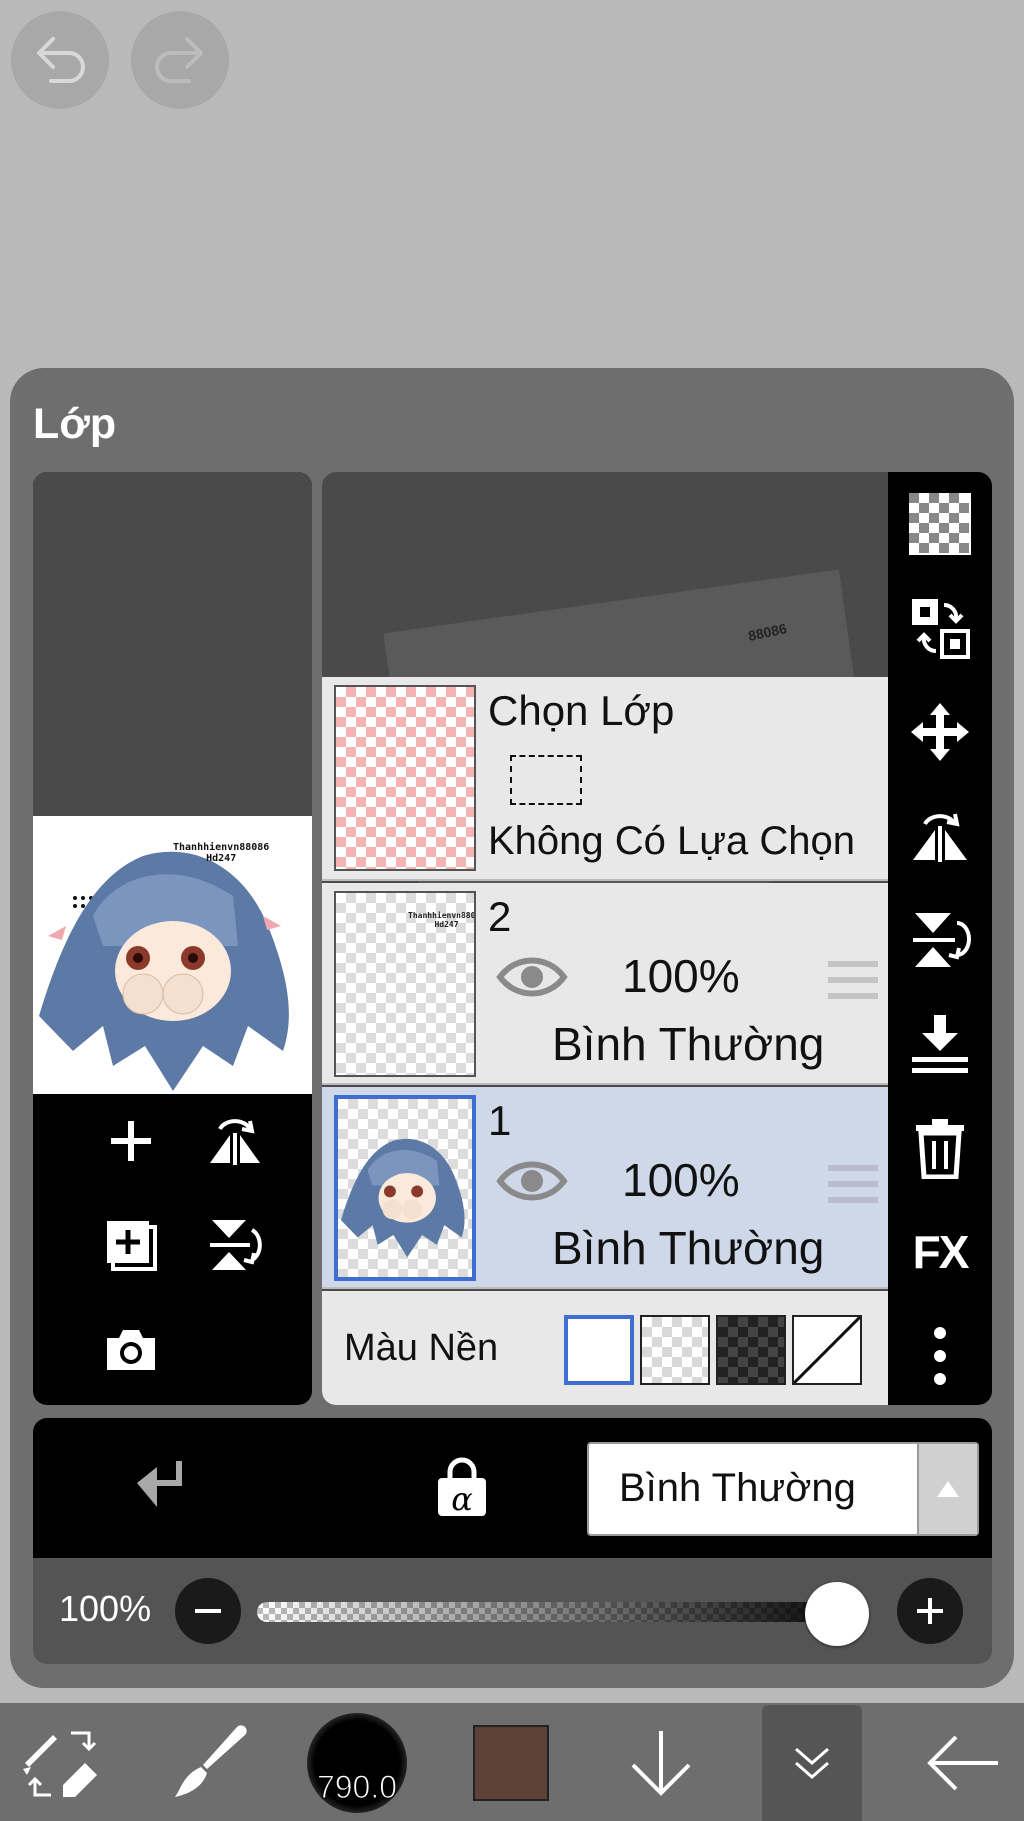  I want to click on redo-button, so click(180, 60).